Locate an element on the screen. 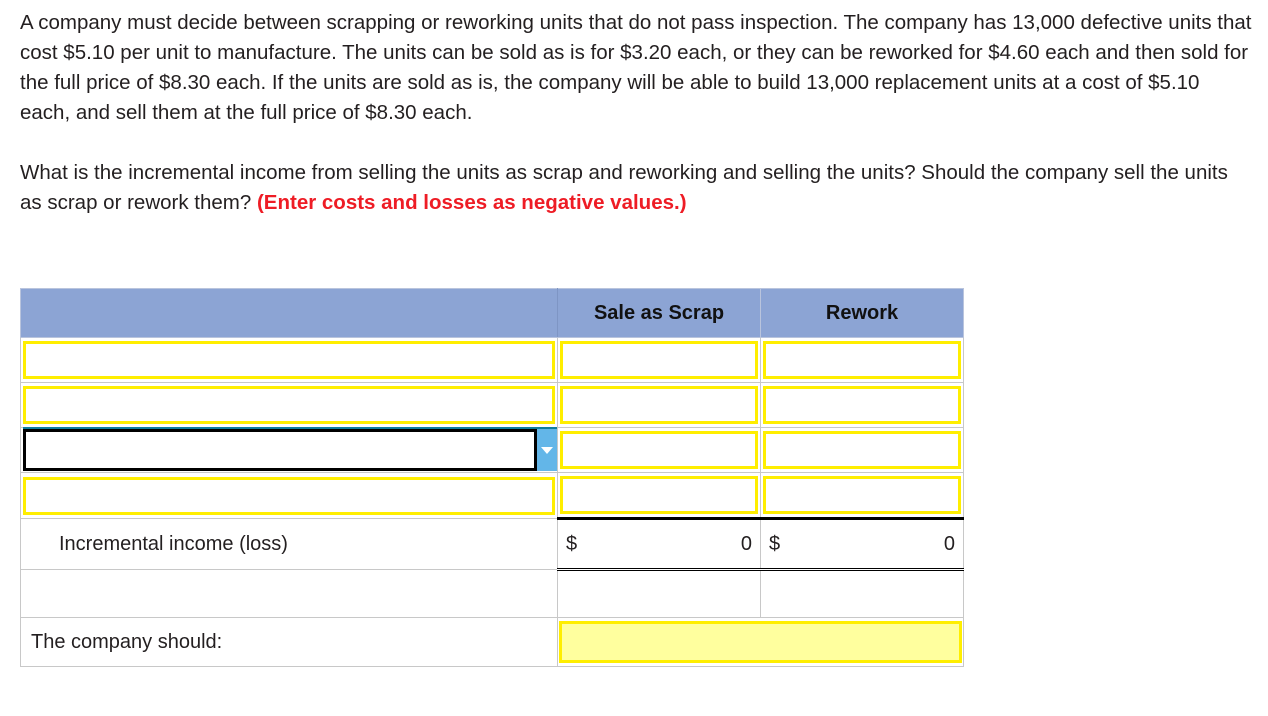 The width and height of the screenshot is (1268, 716). incremental-income-rework-value-wrap: $ 0 is located at coordinates (862, 544).